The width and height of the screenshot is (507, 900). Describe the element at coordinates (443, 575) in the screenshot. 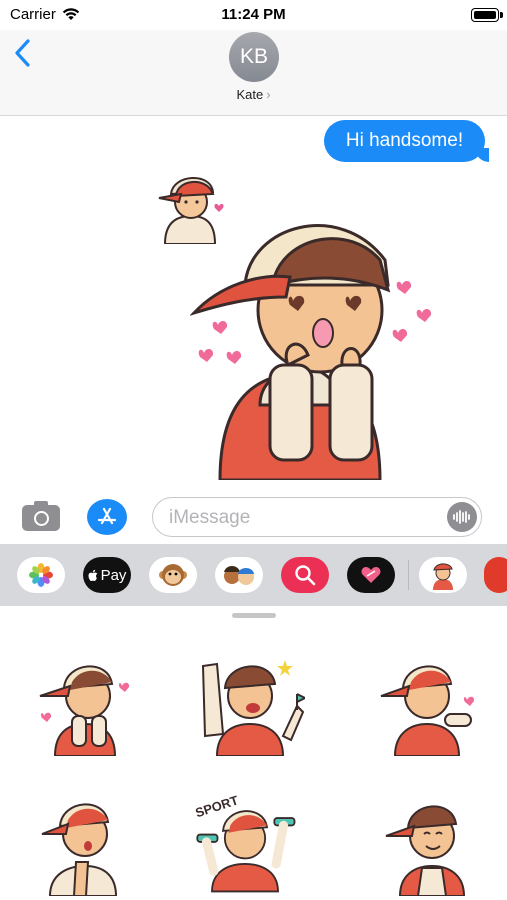

I see `sticker-app-icon` at that location.